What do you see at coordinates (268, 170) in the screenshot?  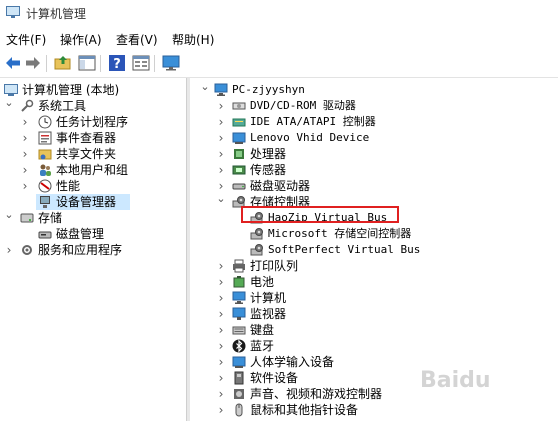 I see `device-label: 传感器` at bounding box center [268, 170].